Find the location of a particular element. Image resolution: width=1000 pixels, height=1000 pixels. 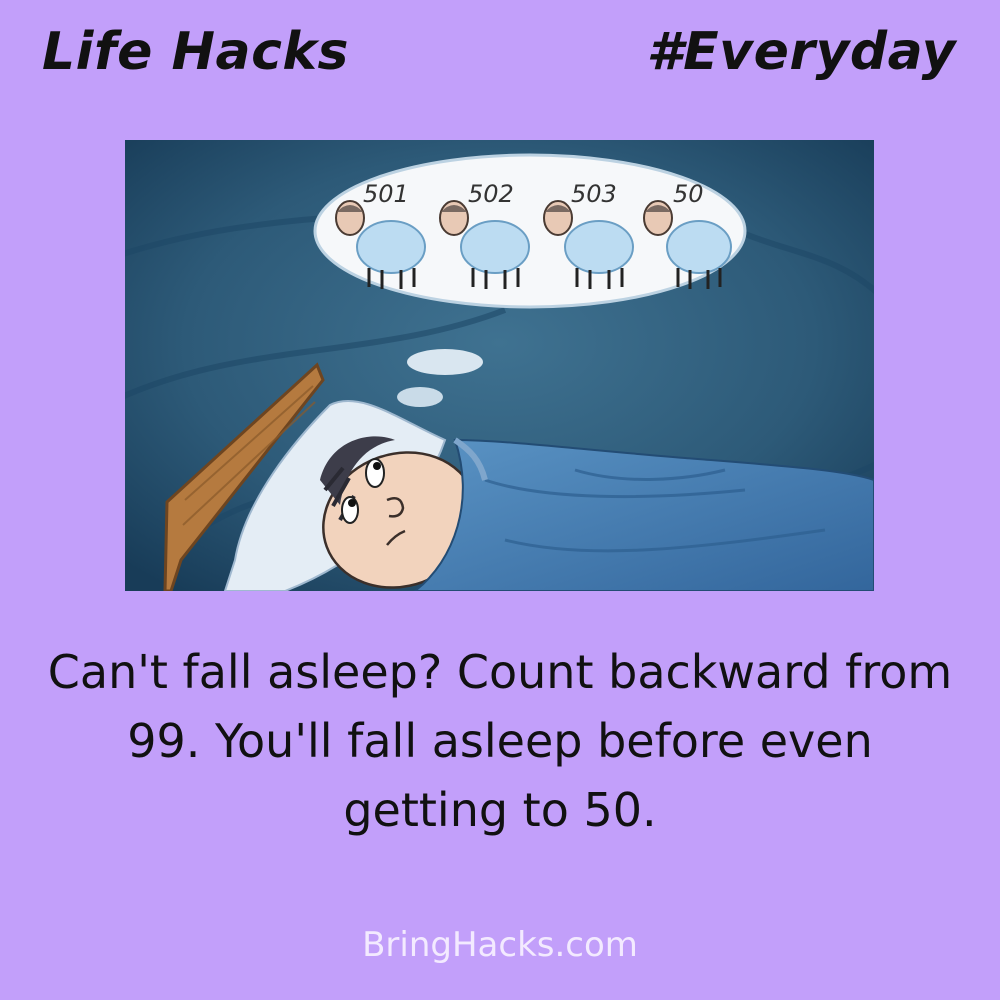

thought-bubble-small is located at coordinates (445, 362).